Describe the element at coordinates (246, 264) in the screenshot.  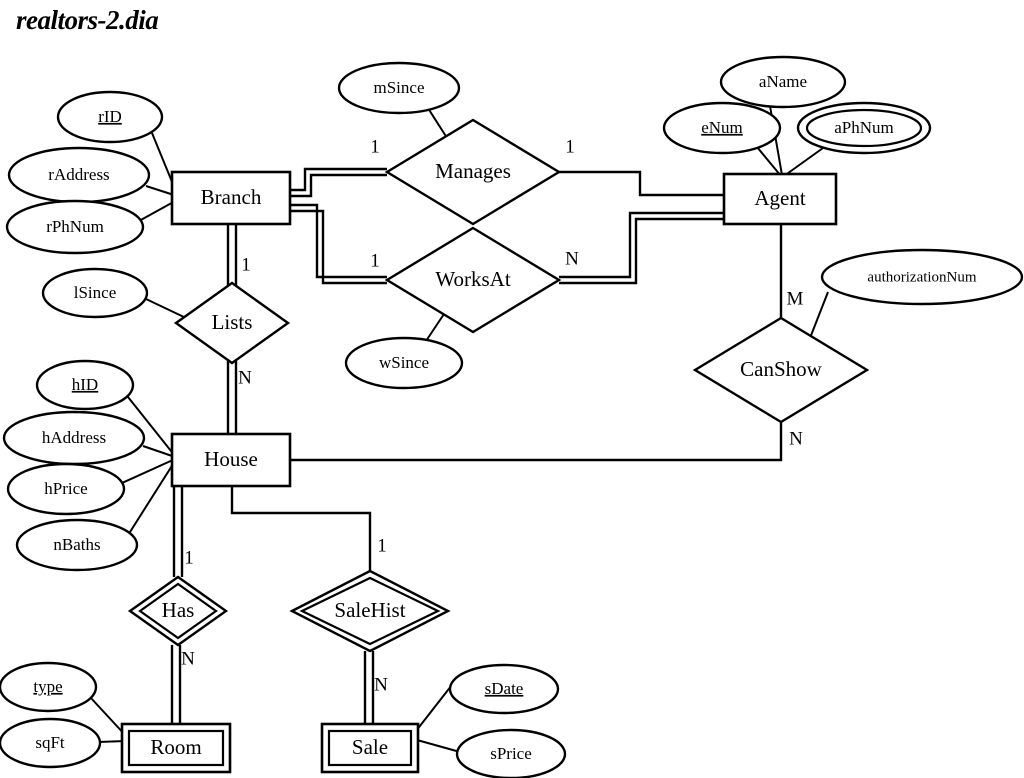
I see `cardinality-branch-lists: 1` at that location.